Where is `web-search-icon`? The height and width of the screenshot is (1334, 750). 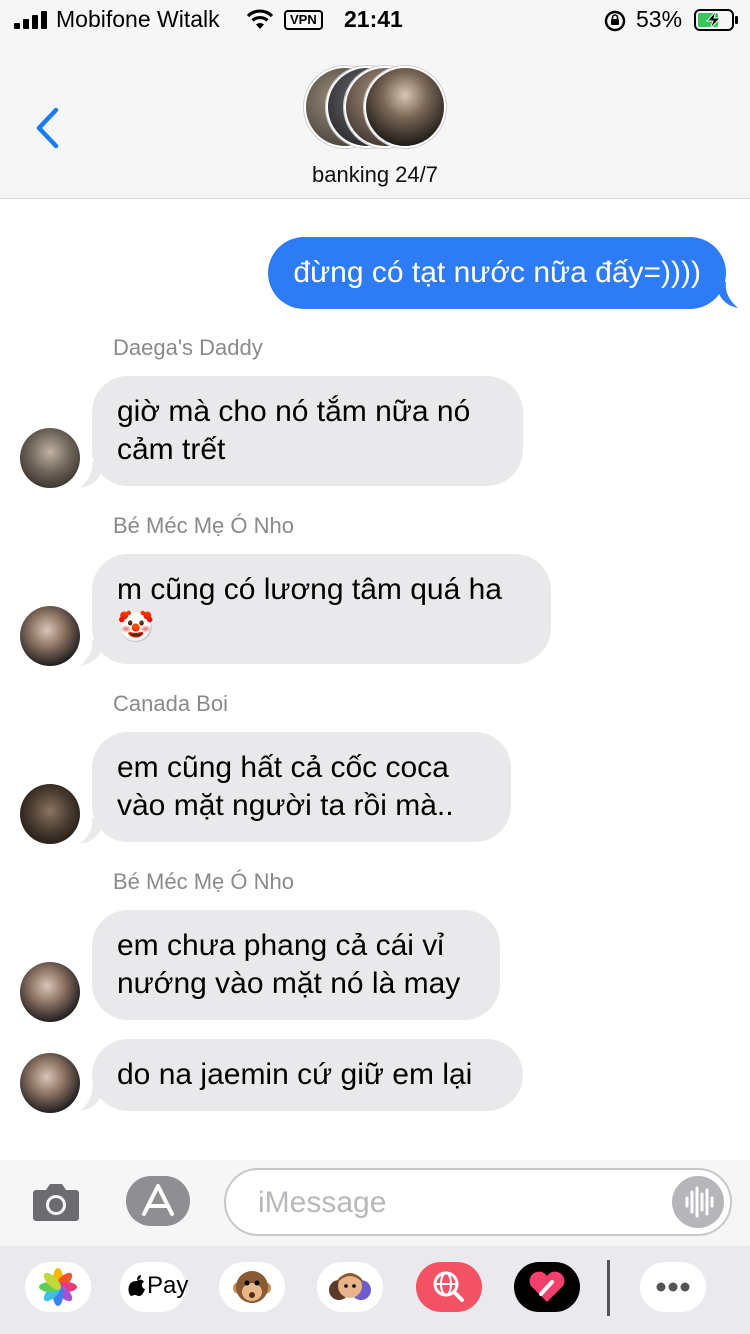
web-search-icon is located at coordinates (449, 1287).